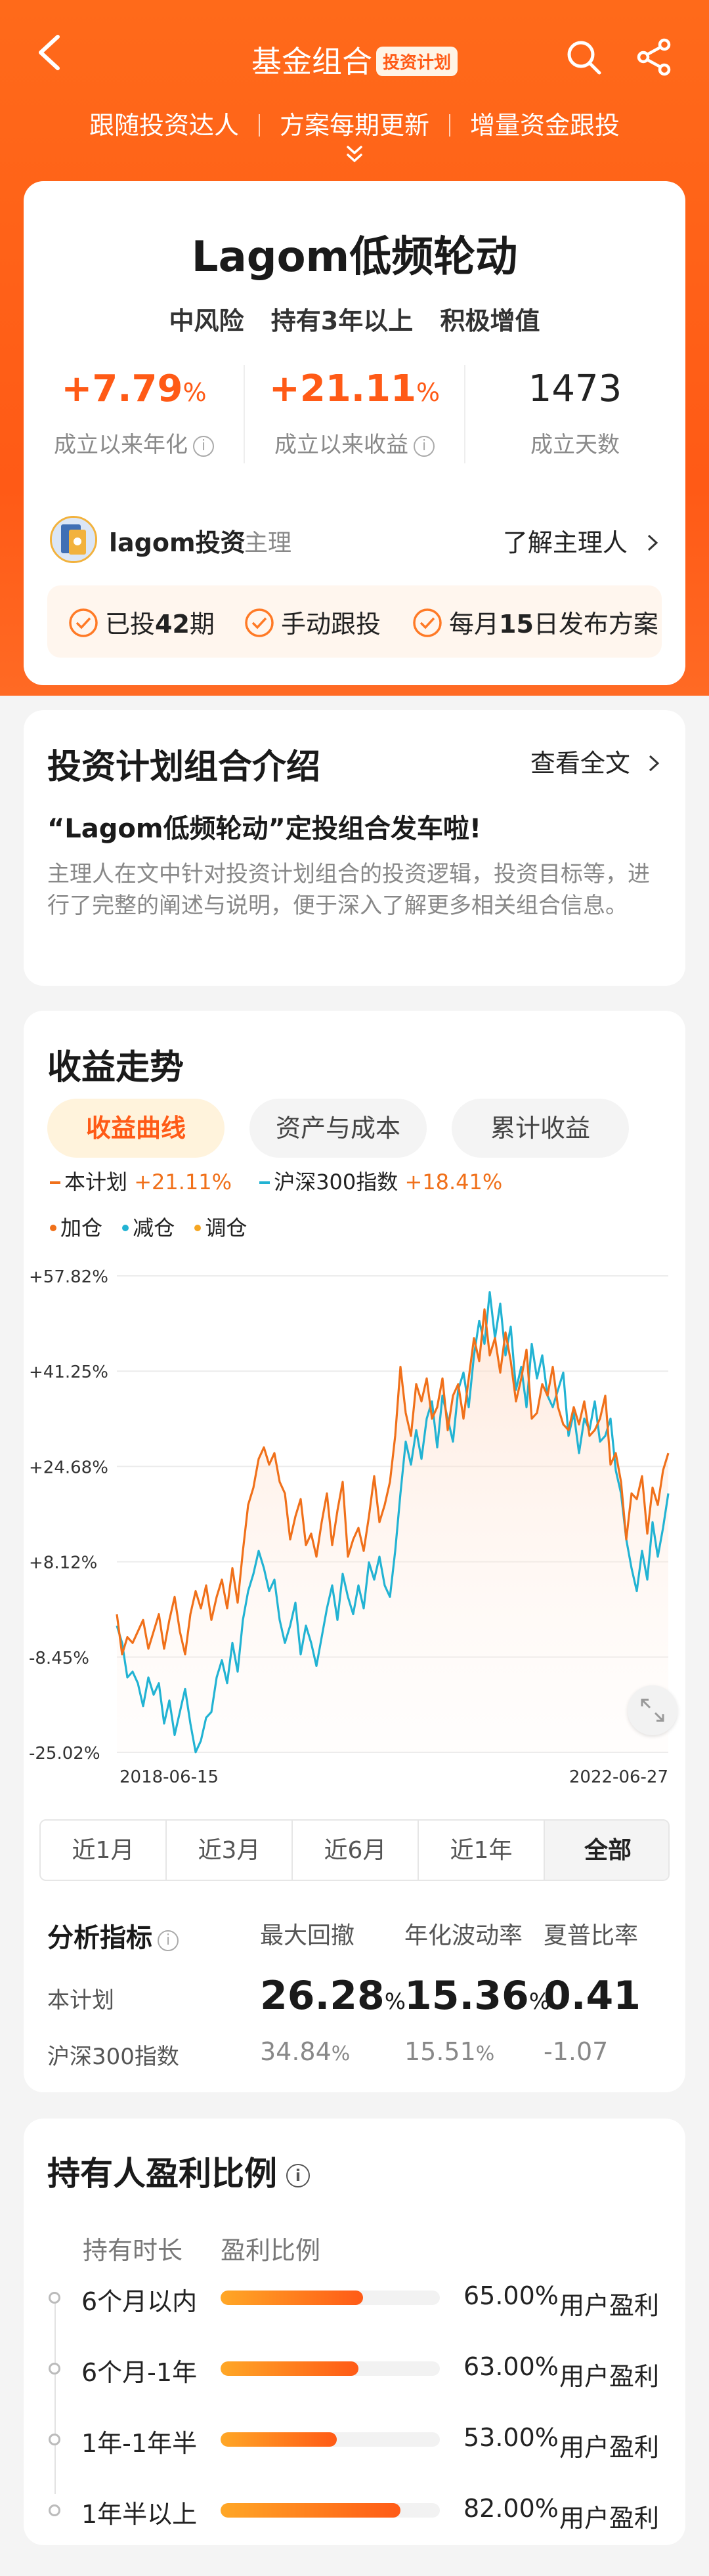 This screenshot has height=2576, width=709. Describe the element at coordinates (576, 2051) in the screenshot. I see `index-sharpe: -1.07` at that location.